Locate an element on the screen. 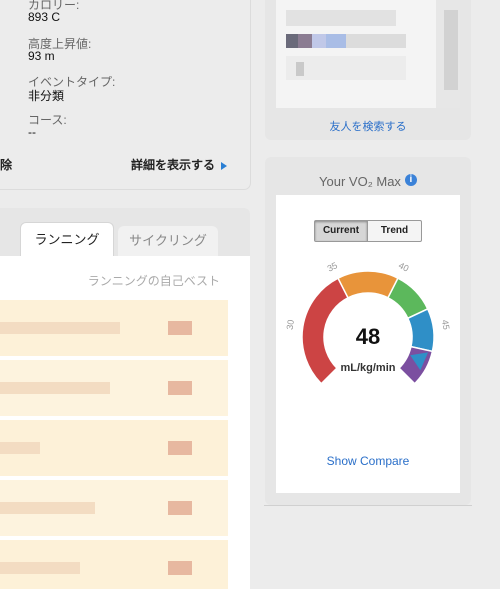  vo2-title-text: Your VO₂ Max is located at coordinates (360, 181).